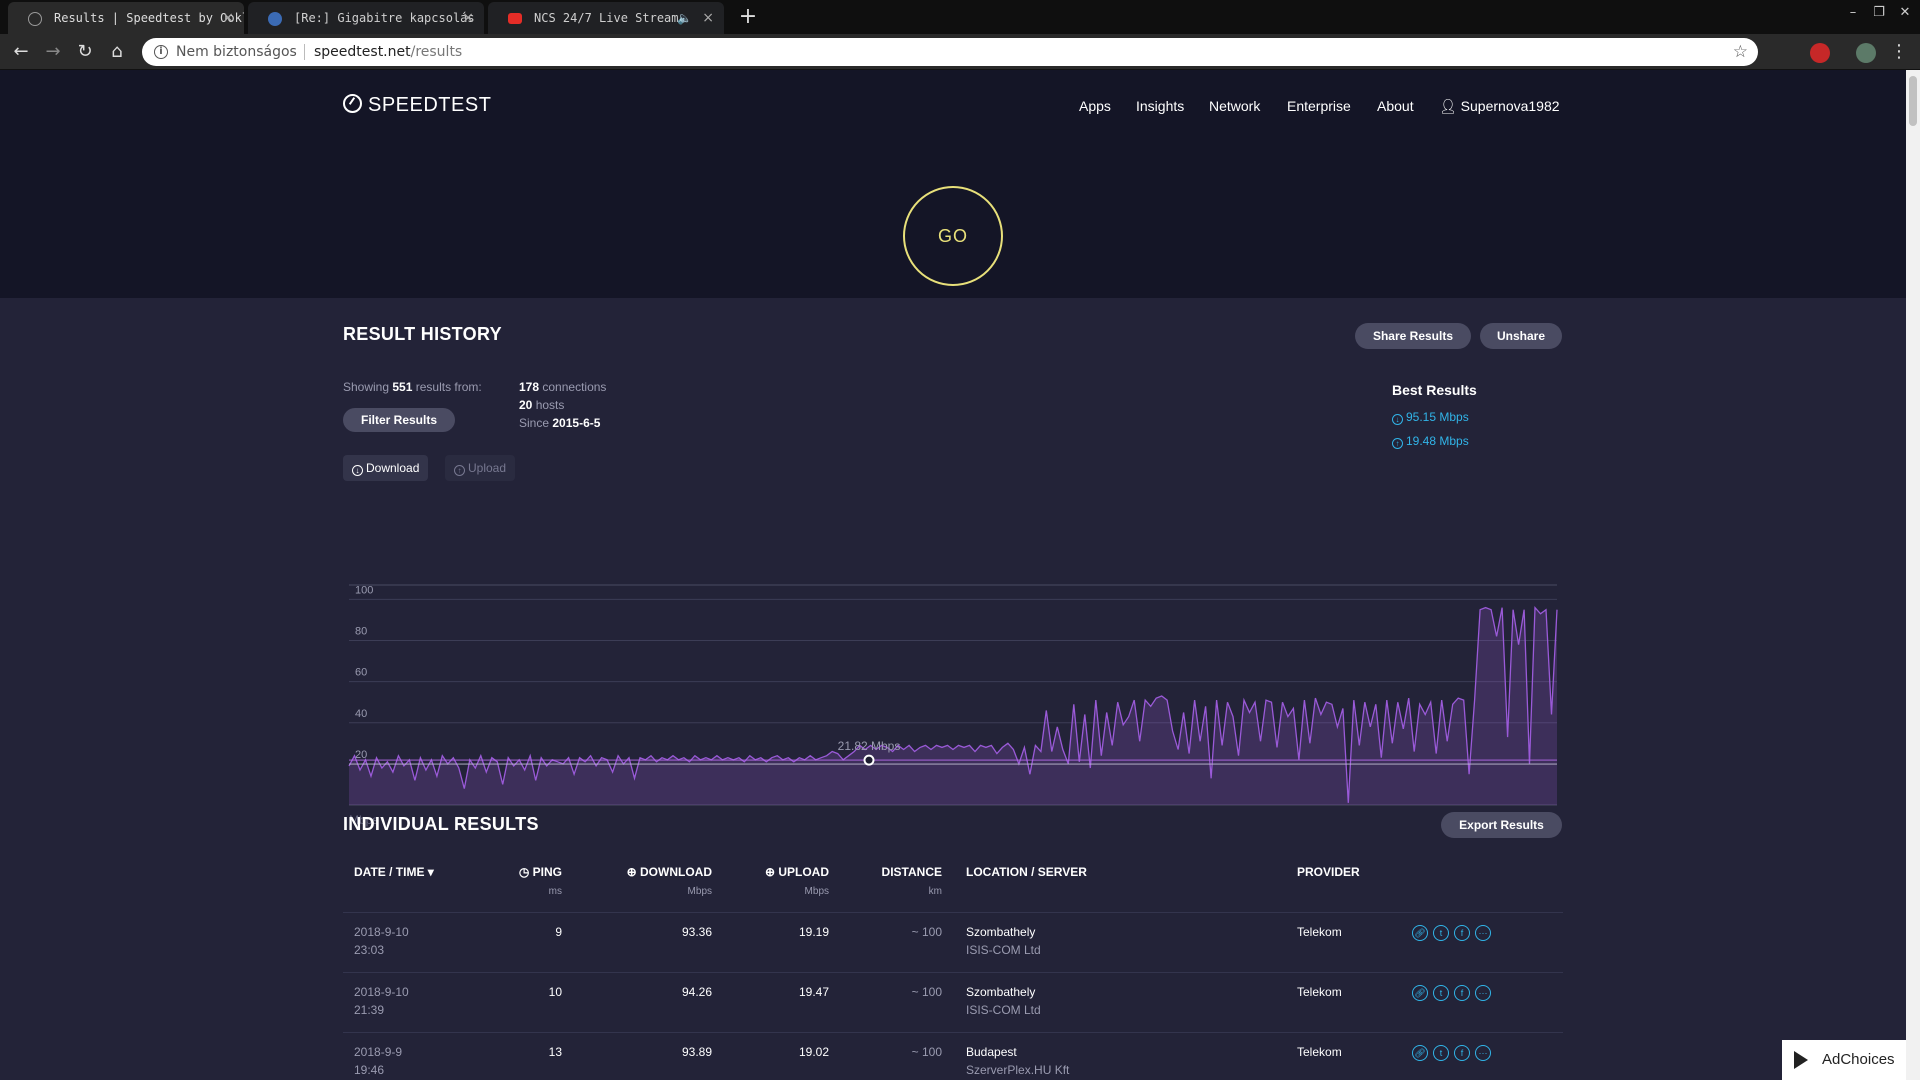  I want to click on divider, so click(304, 52).